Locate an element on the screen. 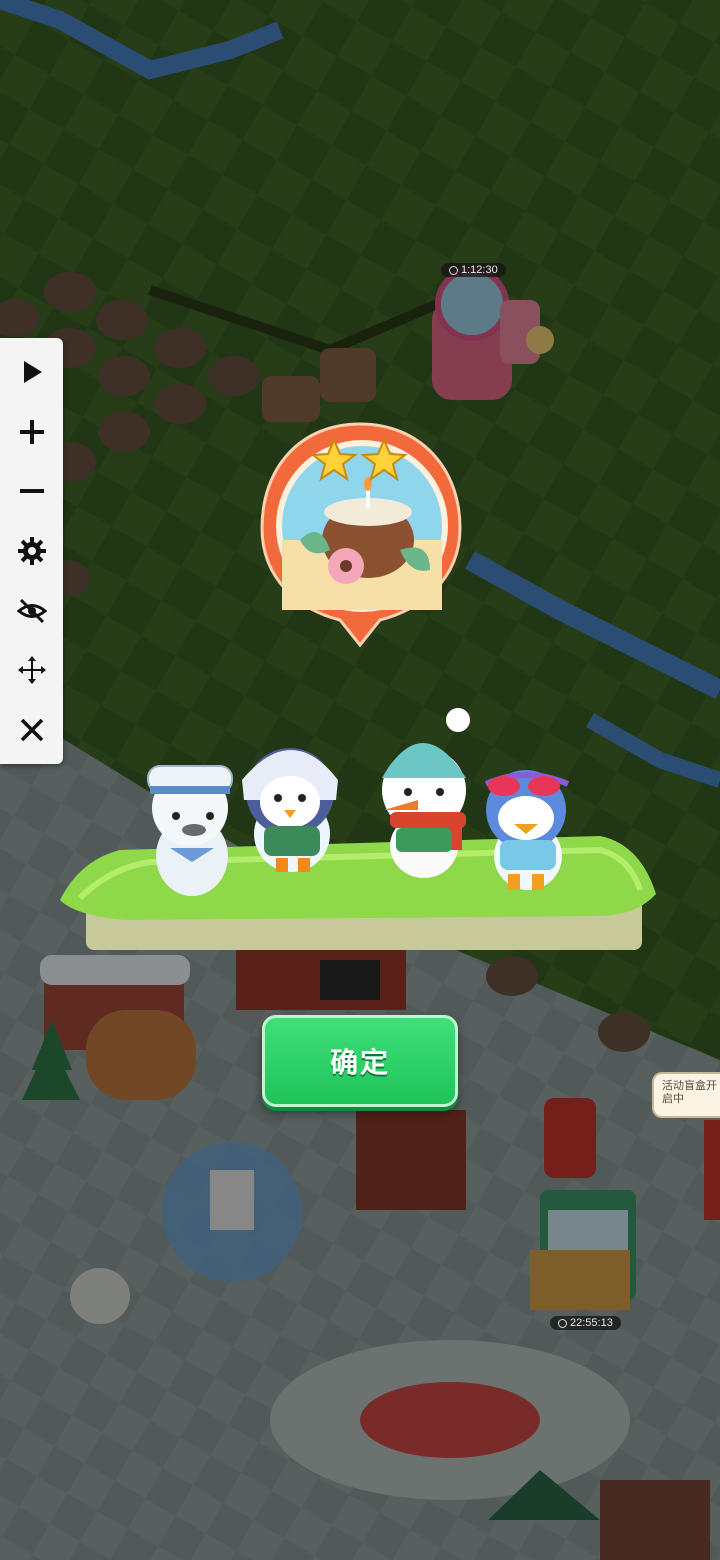 The image size is (720, 1560). timer-text: 22:55:13 is located at coordinates (591, 1323).